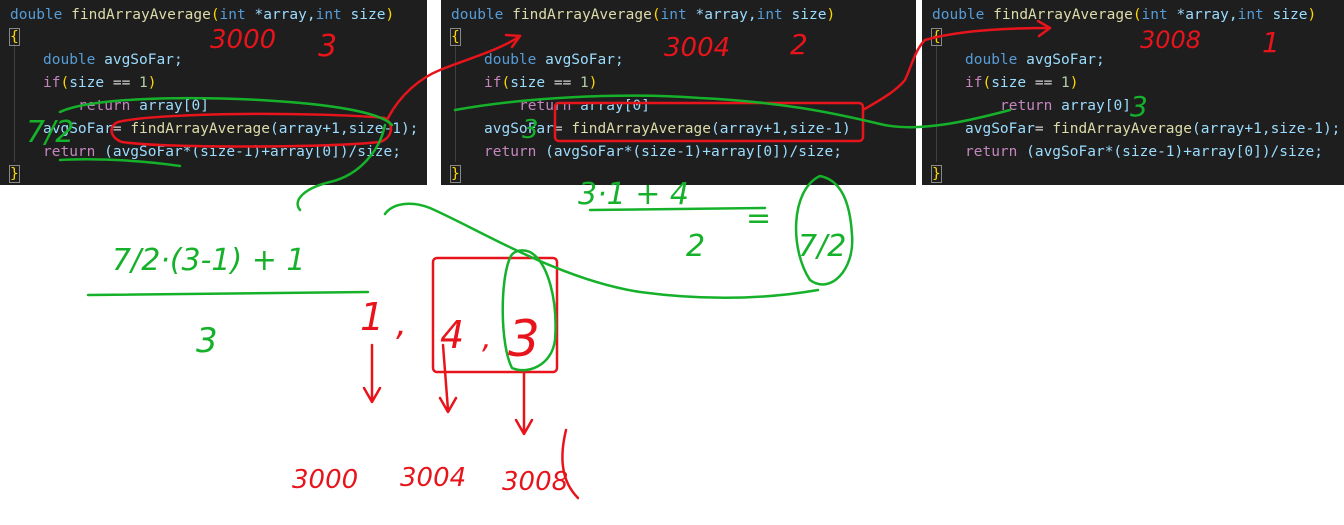 The image size is (1344, 525). Describe the element at coordinates (372, 317) in the screenshot. I see `hw-array-value-1: 1` at that location.